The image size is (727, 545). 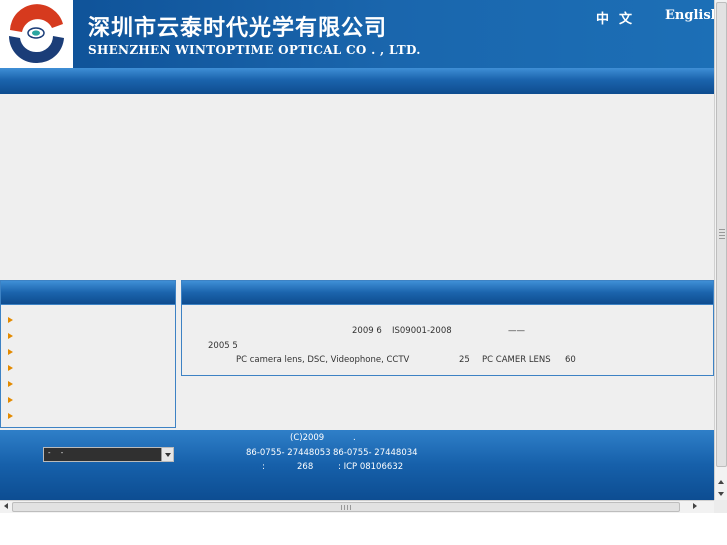 What do you see at coordinates (58, 453) in the screenshot?
I see `select-value: - -` at bounding box center [58, 453].